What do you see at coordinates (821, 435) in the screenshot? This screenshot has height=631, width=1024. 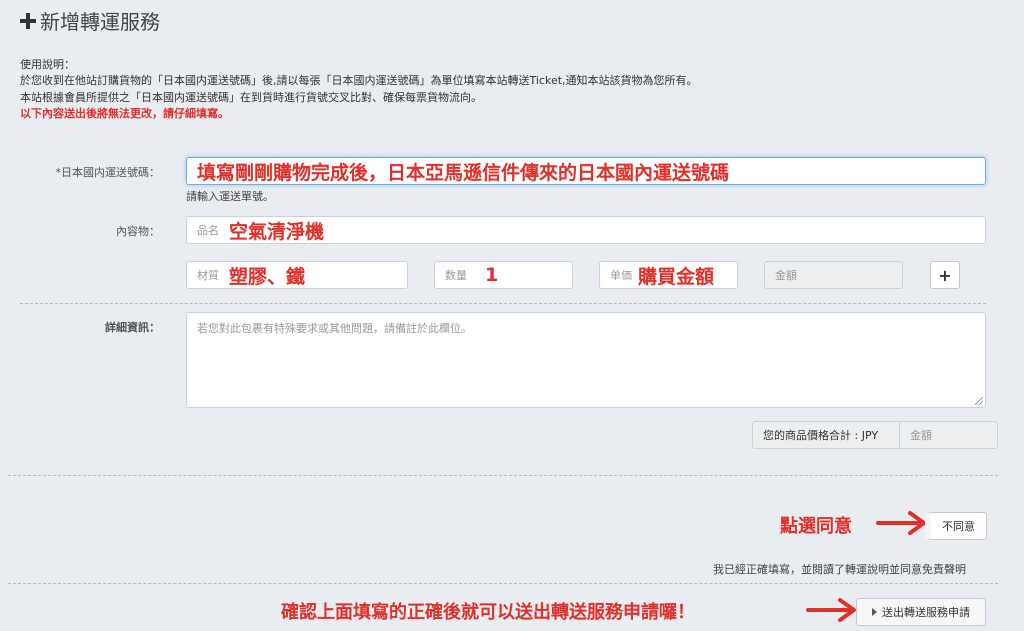 I see `total-label-text: 您的商品價格合計 : JPY` at bounding box center [821, 435].